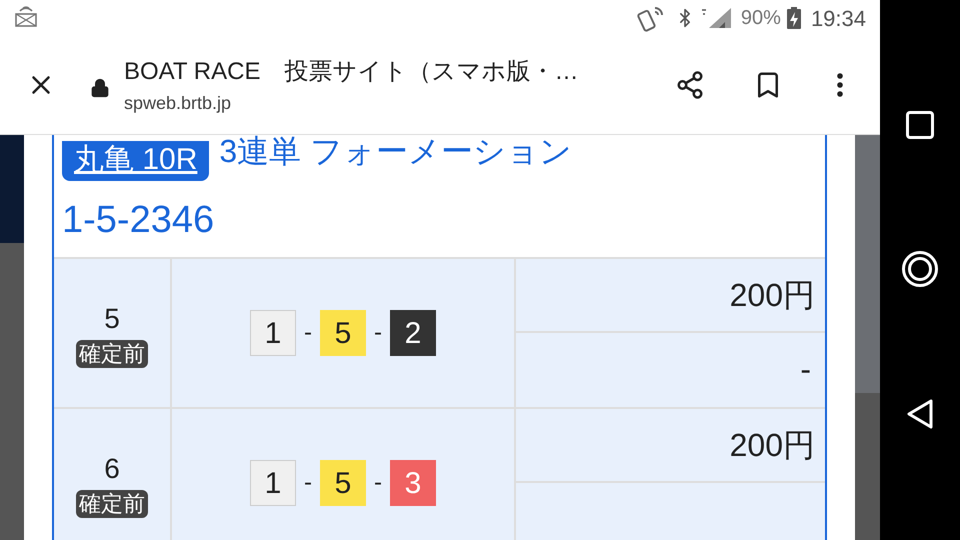 This screenshot has height=540, width=960. Describe the element at coordinates (838, 18) in the screenshot. I see `clock: 19:34` at that location.